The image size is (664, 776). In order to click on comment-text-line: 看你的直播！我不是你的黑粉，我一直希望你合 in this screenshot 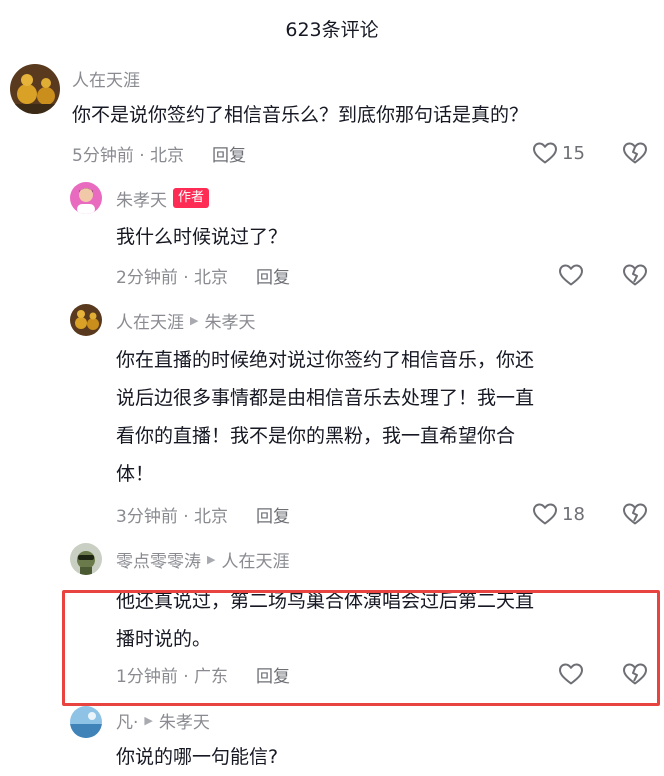, I will do `click(316, 436)`.